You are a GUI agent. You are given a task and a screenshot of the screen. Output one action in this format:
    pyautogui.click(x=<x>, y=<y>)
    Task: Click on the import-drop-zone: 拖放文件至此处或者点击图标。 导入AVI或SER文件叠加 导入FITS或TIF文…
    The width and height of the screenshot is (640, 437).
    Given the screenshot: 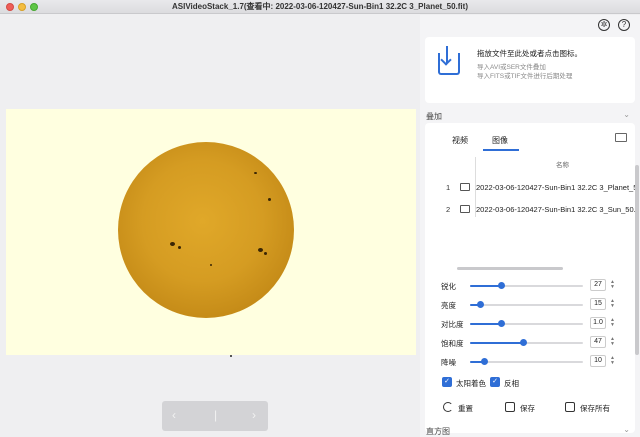 What is the action you would take?
    pyautogui.click(x=530, y=70)
    